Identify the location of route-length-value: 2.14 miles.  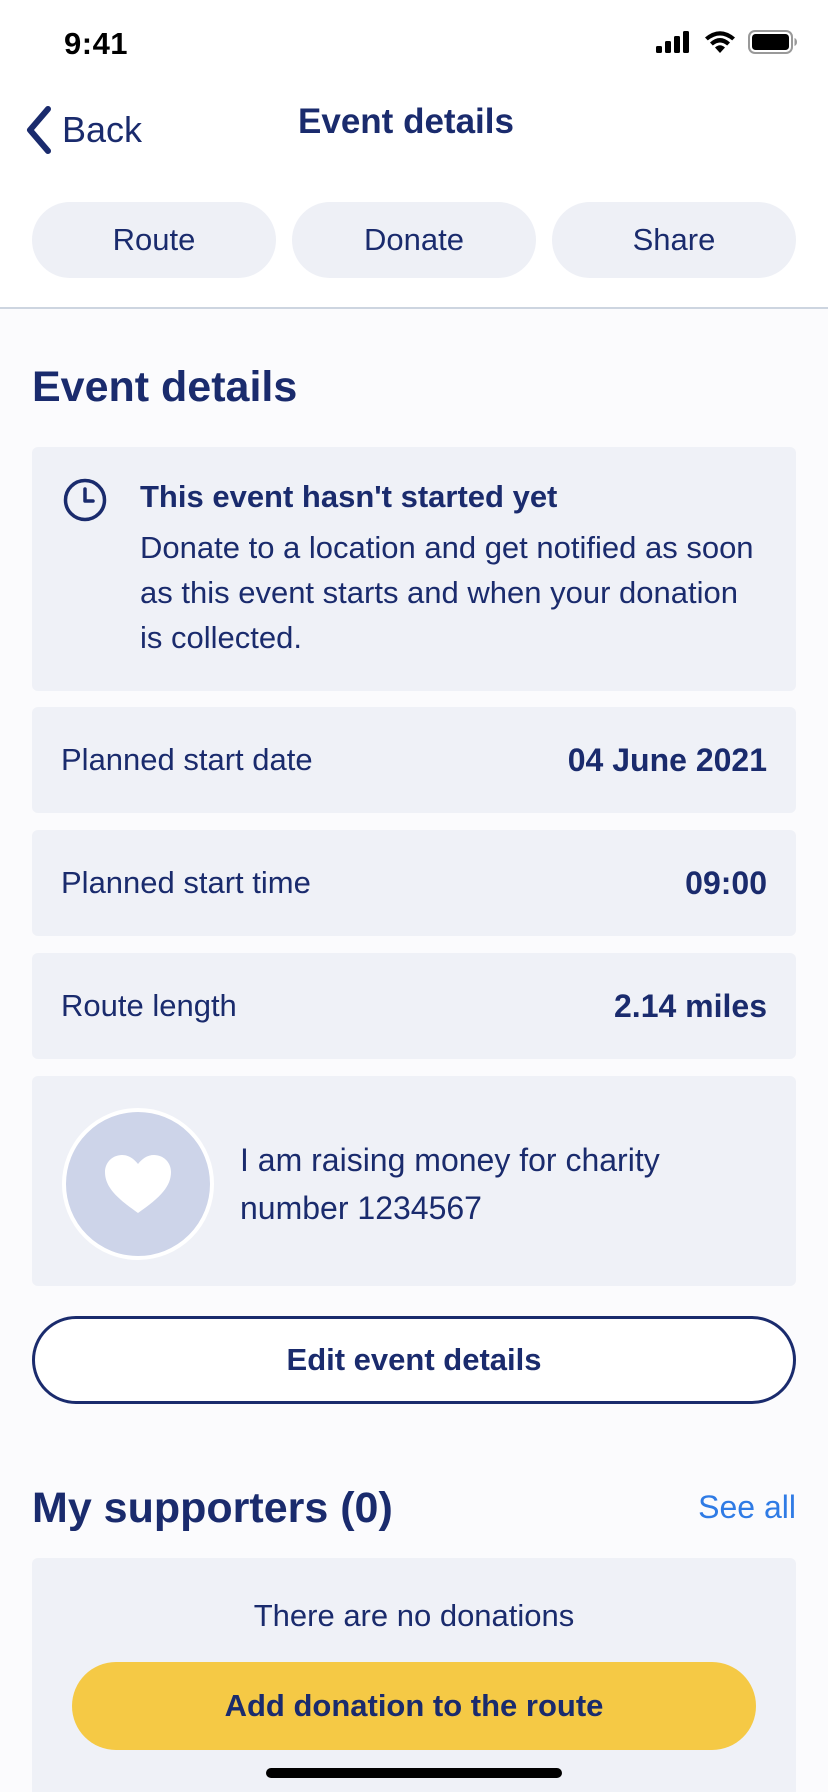
(690, 1005).